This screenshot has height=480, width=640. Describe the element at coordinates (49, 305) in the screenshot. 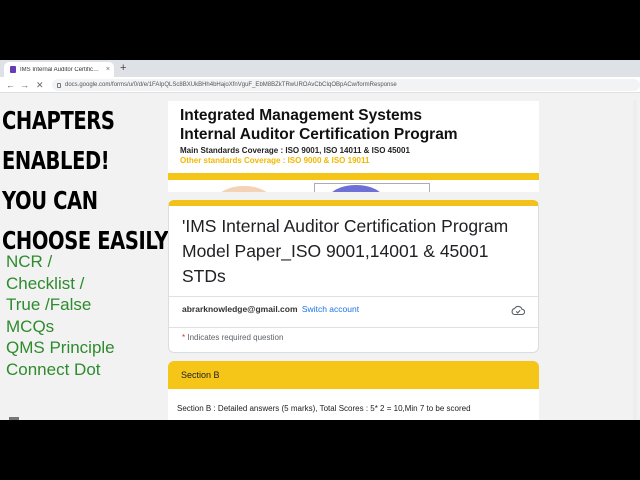

I see `topic-line: True /False` at that location.